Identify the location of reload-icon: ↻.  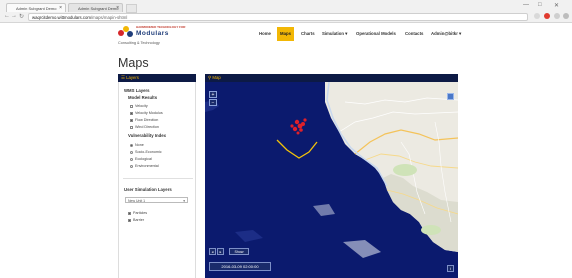
(21, 16).